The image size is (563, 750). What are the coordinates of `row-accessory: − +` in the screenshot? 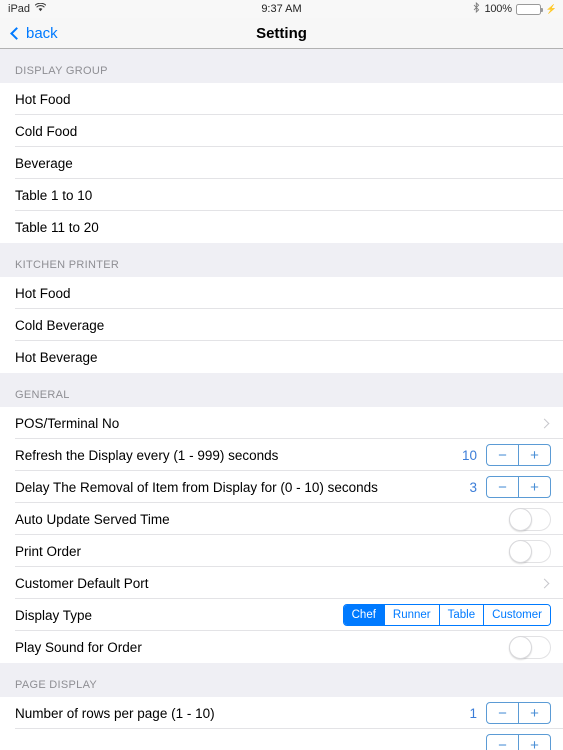 It's located at (518, 742).